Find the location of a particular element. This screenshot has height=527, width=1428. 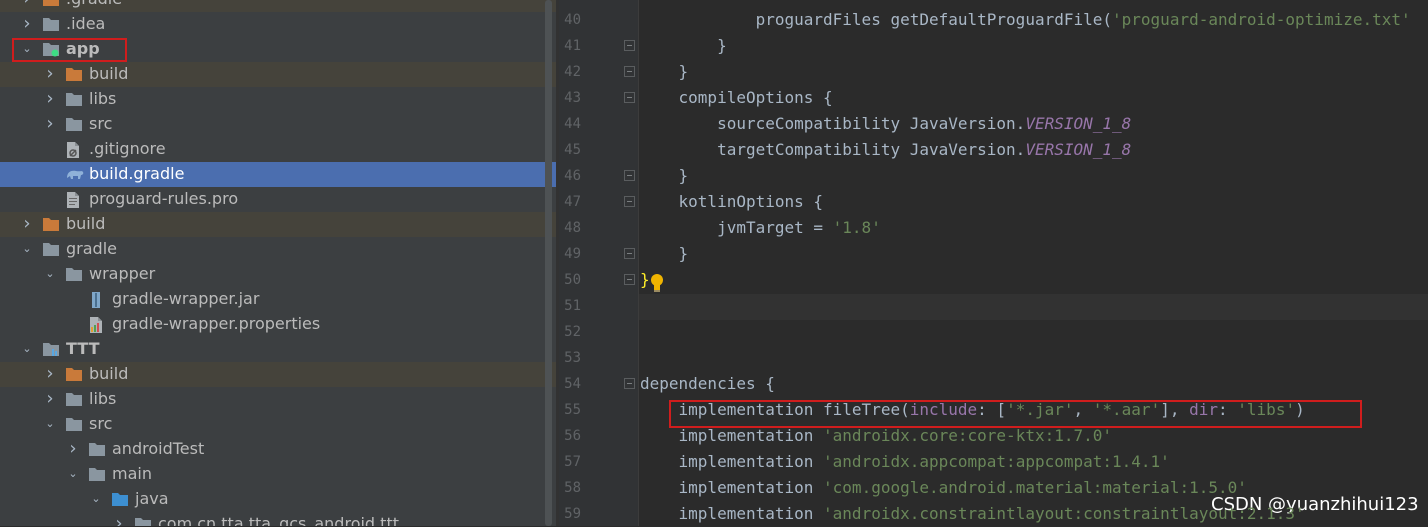

library-module-icon is located at coordinates (51, 349).